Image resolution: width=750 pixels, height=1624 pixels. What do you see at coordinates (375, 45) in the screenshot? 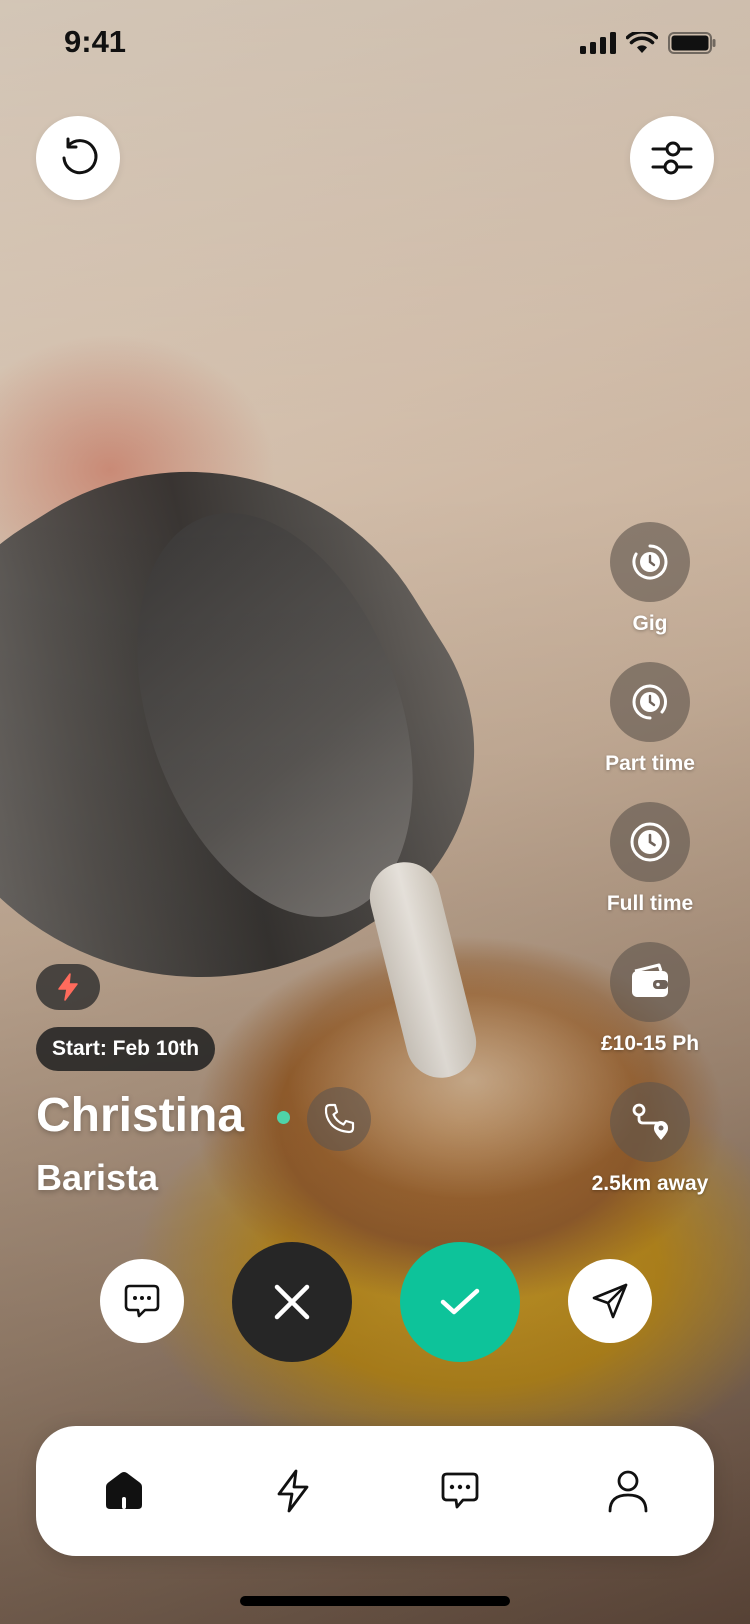
I see `status-bar: 9:41` at bounding box center [375, 45].